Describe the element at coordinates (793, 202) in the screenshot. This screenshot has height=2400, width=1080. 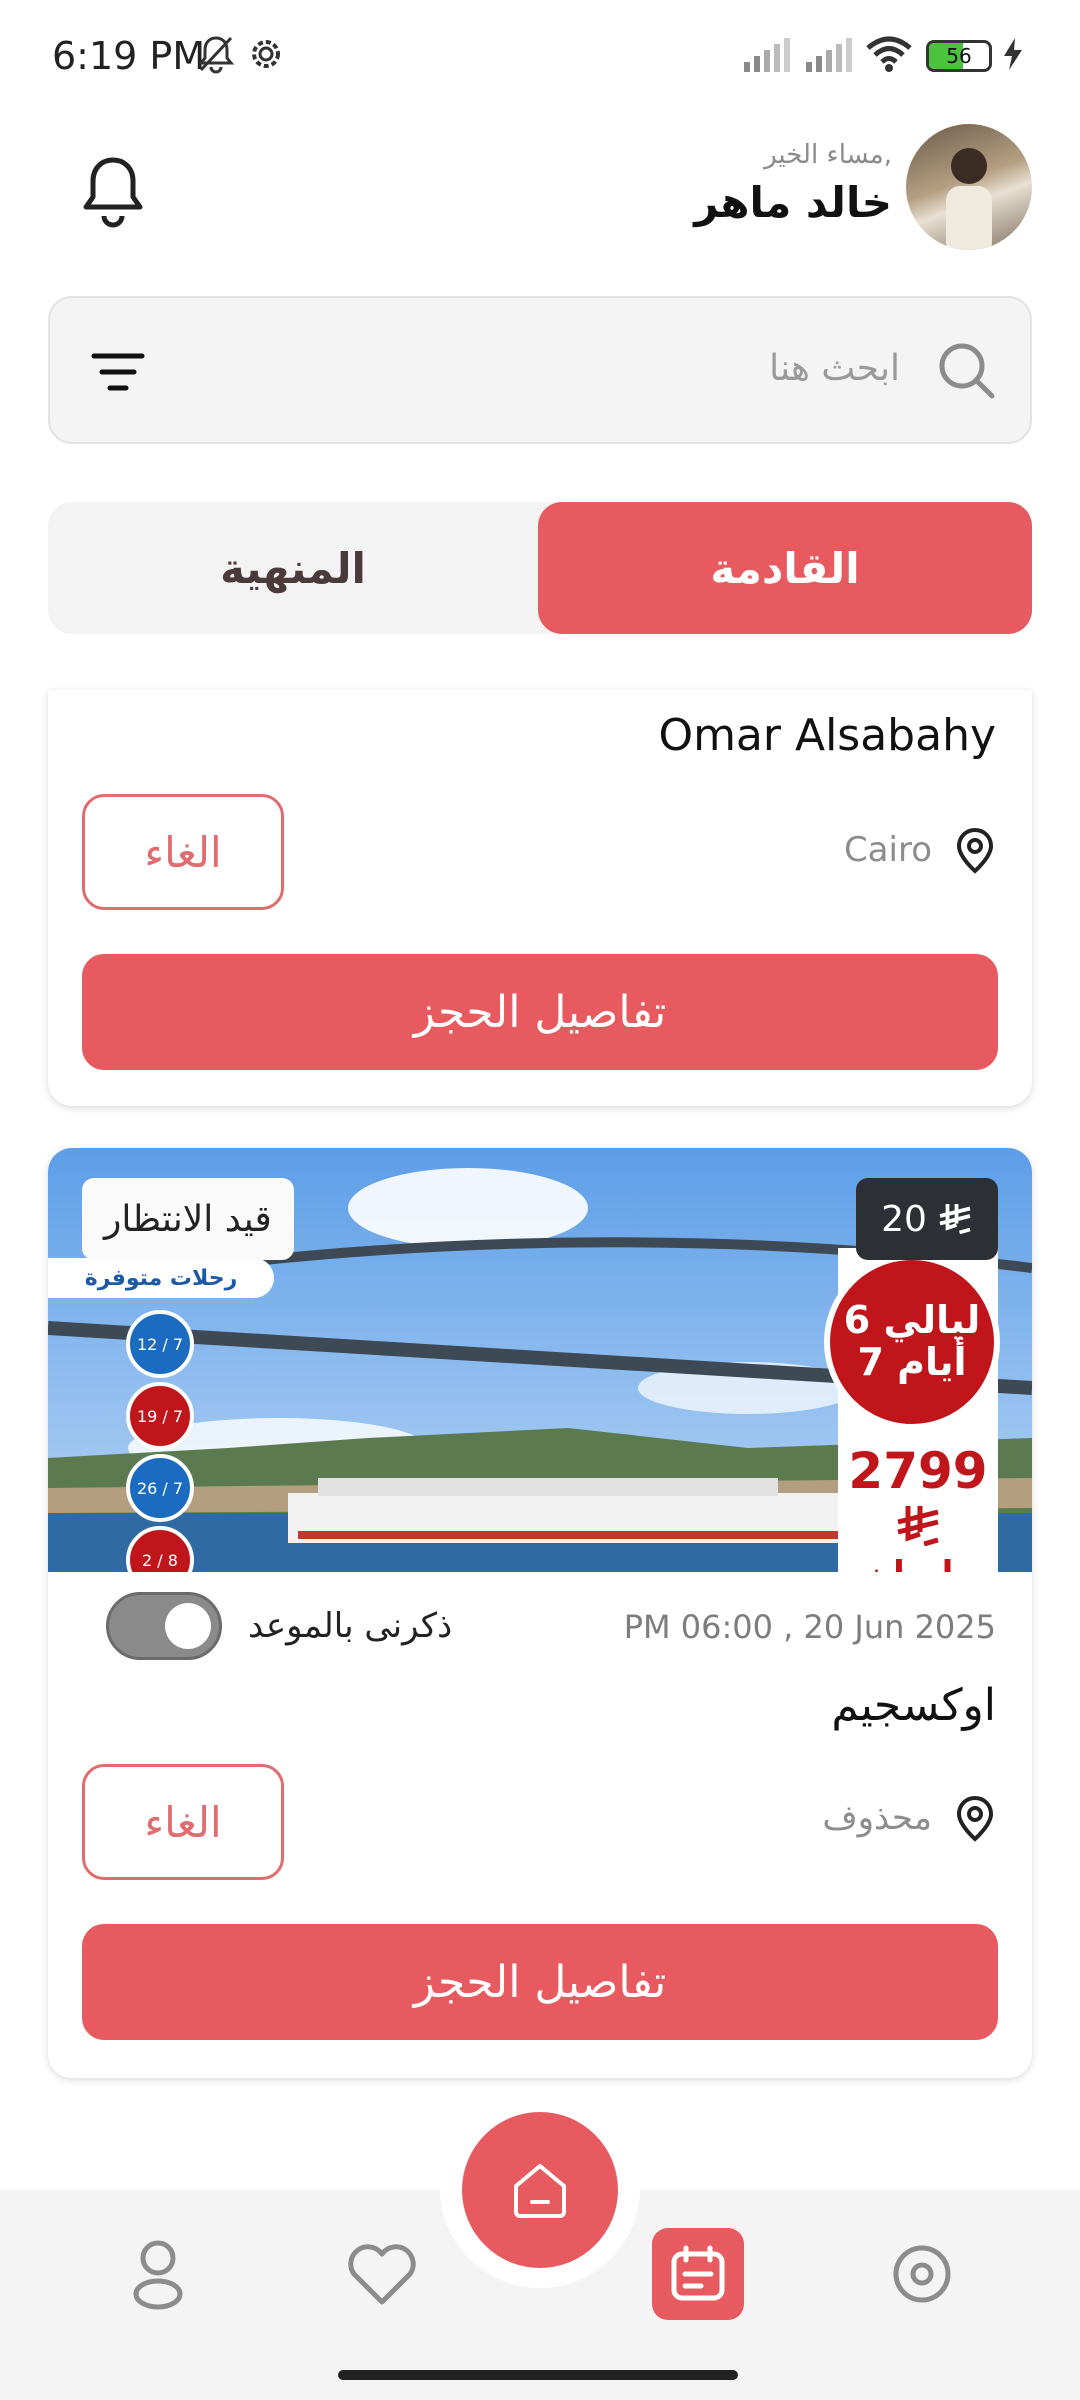
I see `username: خالد ماهر` at that location.